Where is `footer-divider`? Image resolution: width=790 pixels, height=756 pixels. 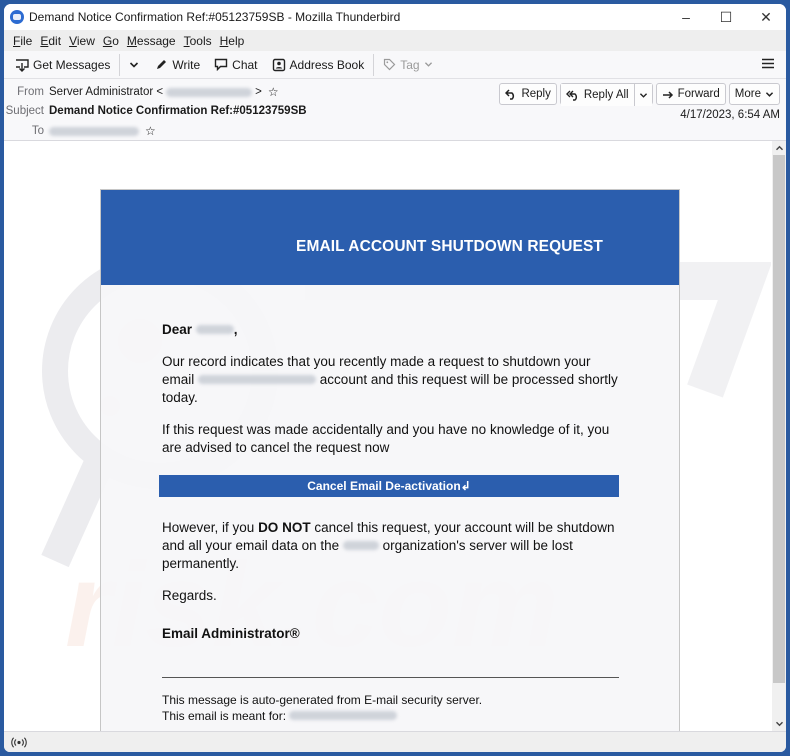 footer-divider is located at coordinates (390, 677).